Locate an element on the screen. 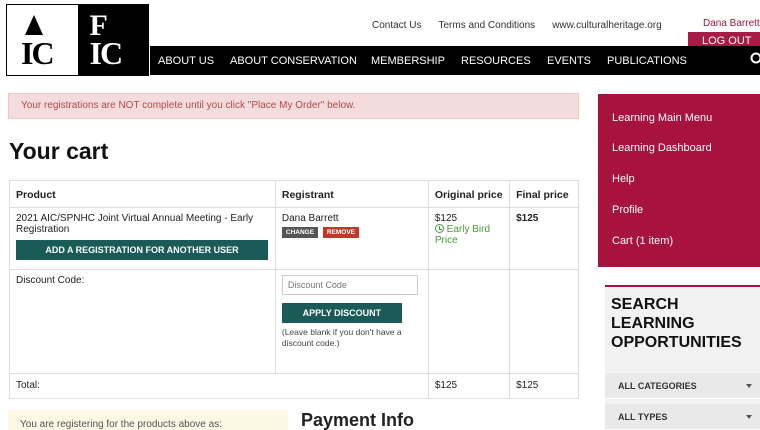 The width and height of the screenshot is (760, 430). add-registration-button: ADD A REGISTRATION FOR ANOTHER USER is located at coordinates (142, 250).